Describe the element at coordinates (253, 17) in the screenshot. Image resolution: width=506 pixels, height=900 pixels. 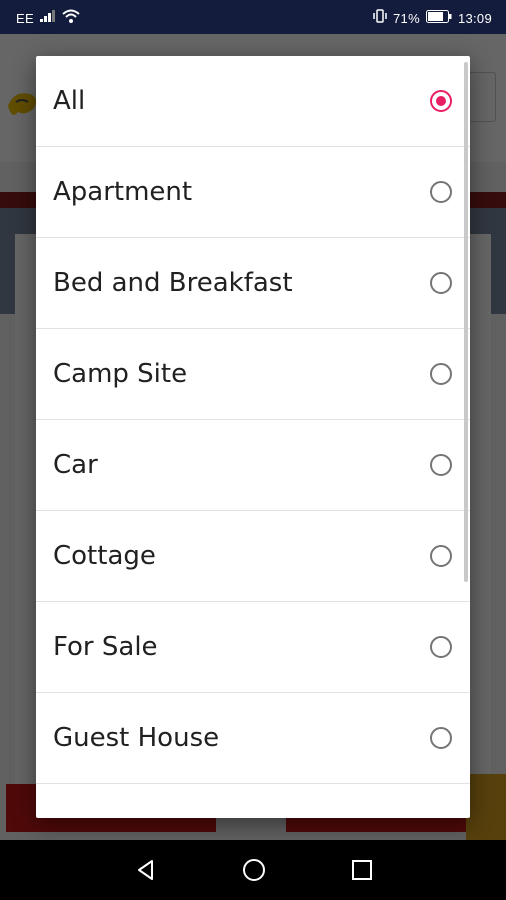
I see `status-bar: EE 71% 13:09` at that location.